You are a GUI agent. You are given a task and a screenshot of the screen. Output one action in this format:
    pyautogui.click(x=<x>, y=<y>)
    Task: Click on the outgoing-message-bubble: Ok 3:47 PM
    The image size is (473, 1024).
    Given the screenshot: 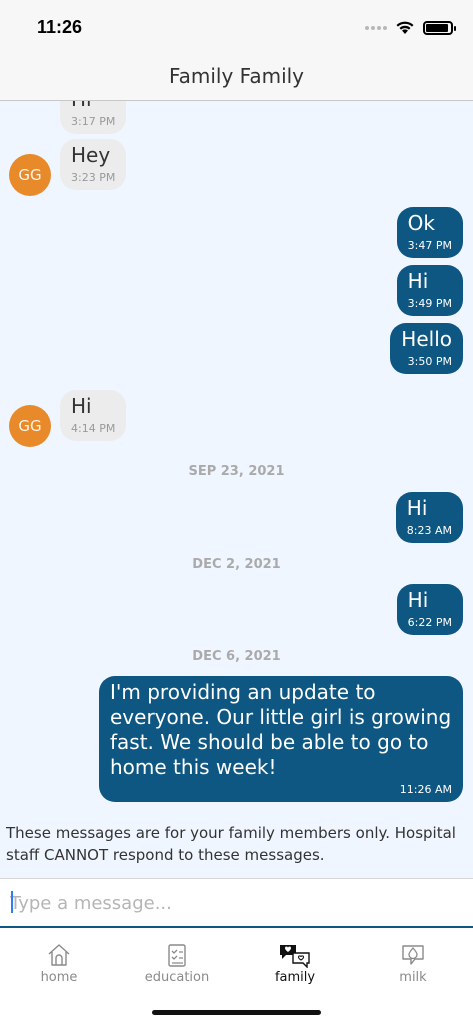 What is the action you would take?
    pyautogui.click(x=429, y=232)
    